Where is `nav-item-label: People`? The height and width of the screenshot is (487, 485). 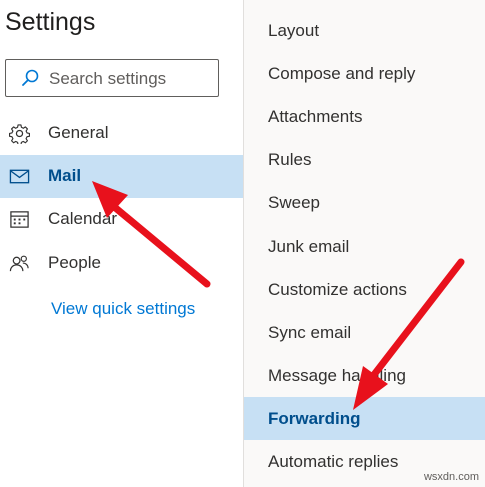
nav-item-label: People is located at coordinates (74, 262).